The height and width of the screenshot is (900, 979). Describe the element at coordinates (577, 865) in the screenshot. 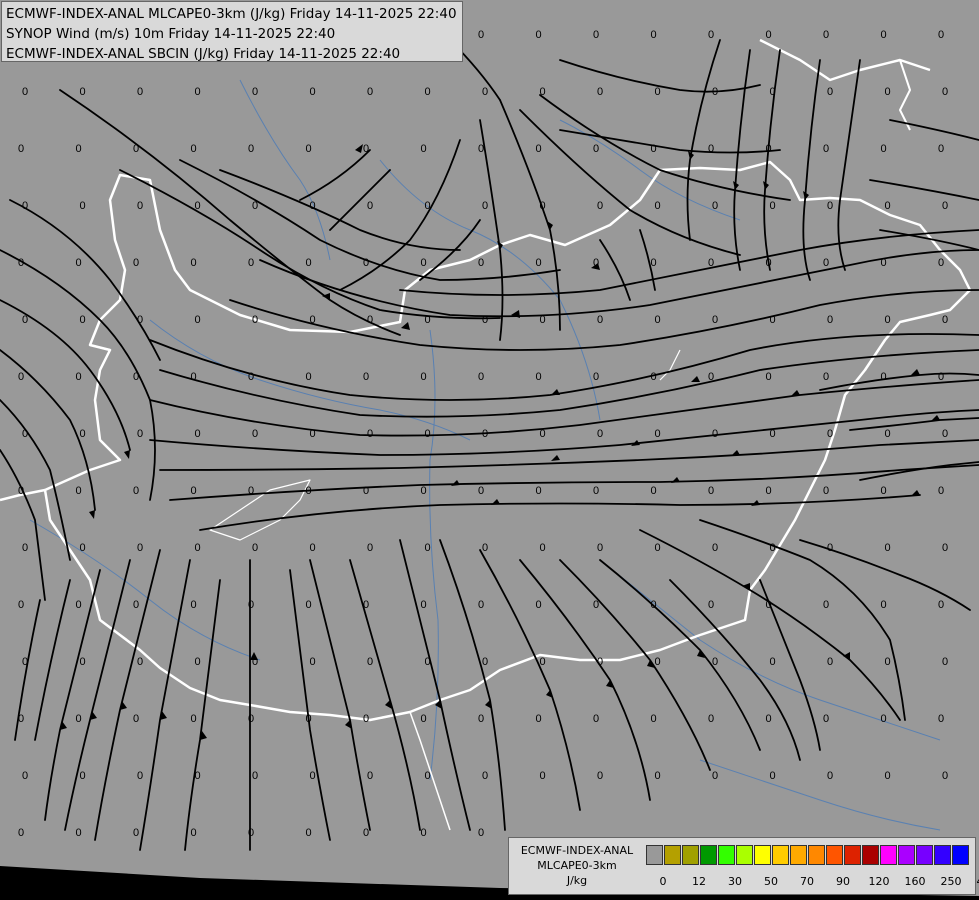

I see `legend-label: ECMWF-INDEX-ANAL MLCAPE0-3km J/kg` at that location.